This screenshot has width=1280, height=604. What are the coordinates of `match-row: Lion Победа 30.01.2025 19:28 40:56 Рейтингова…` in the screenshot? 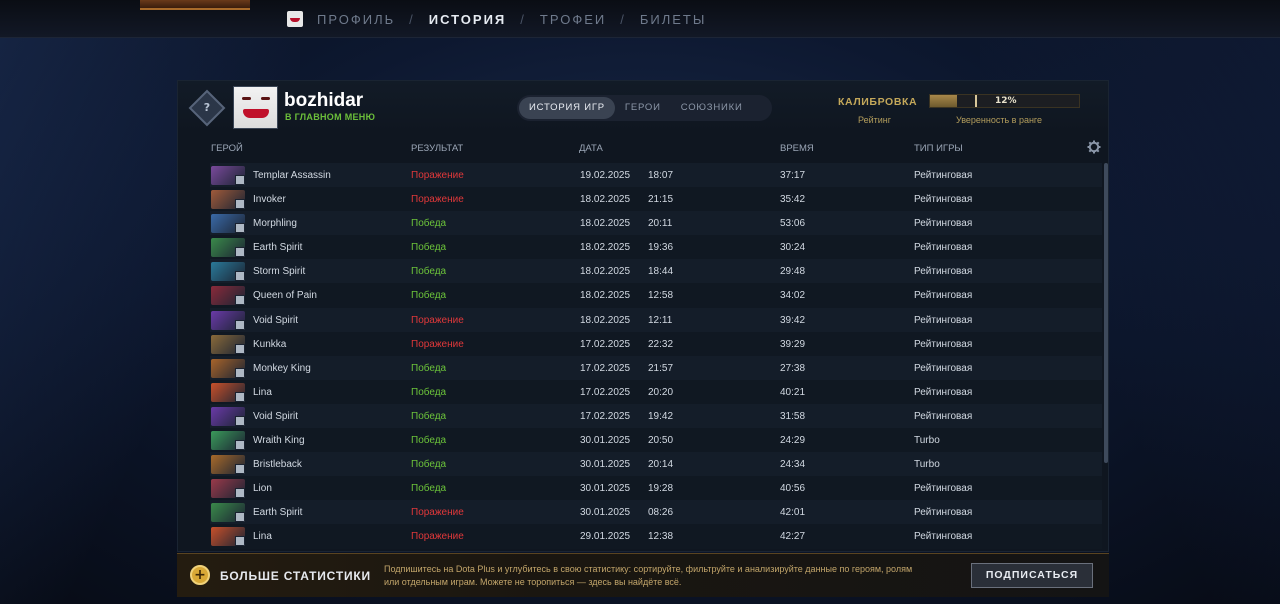 It's located at (656, 488).